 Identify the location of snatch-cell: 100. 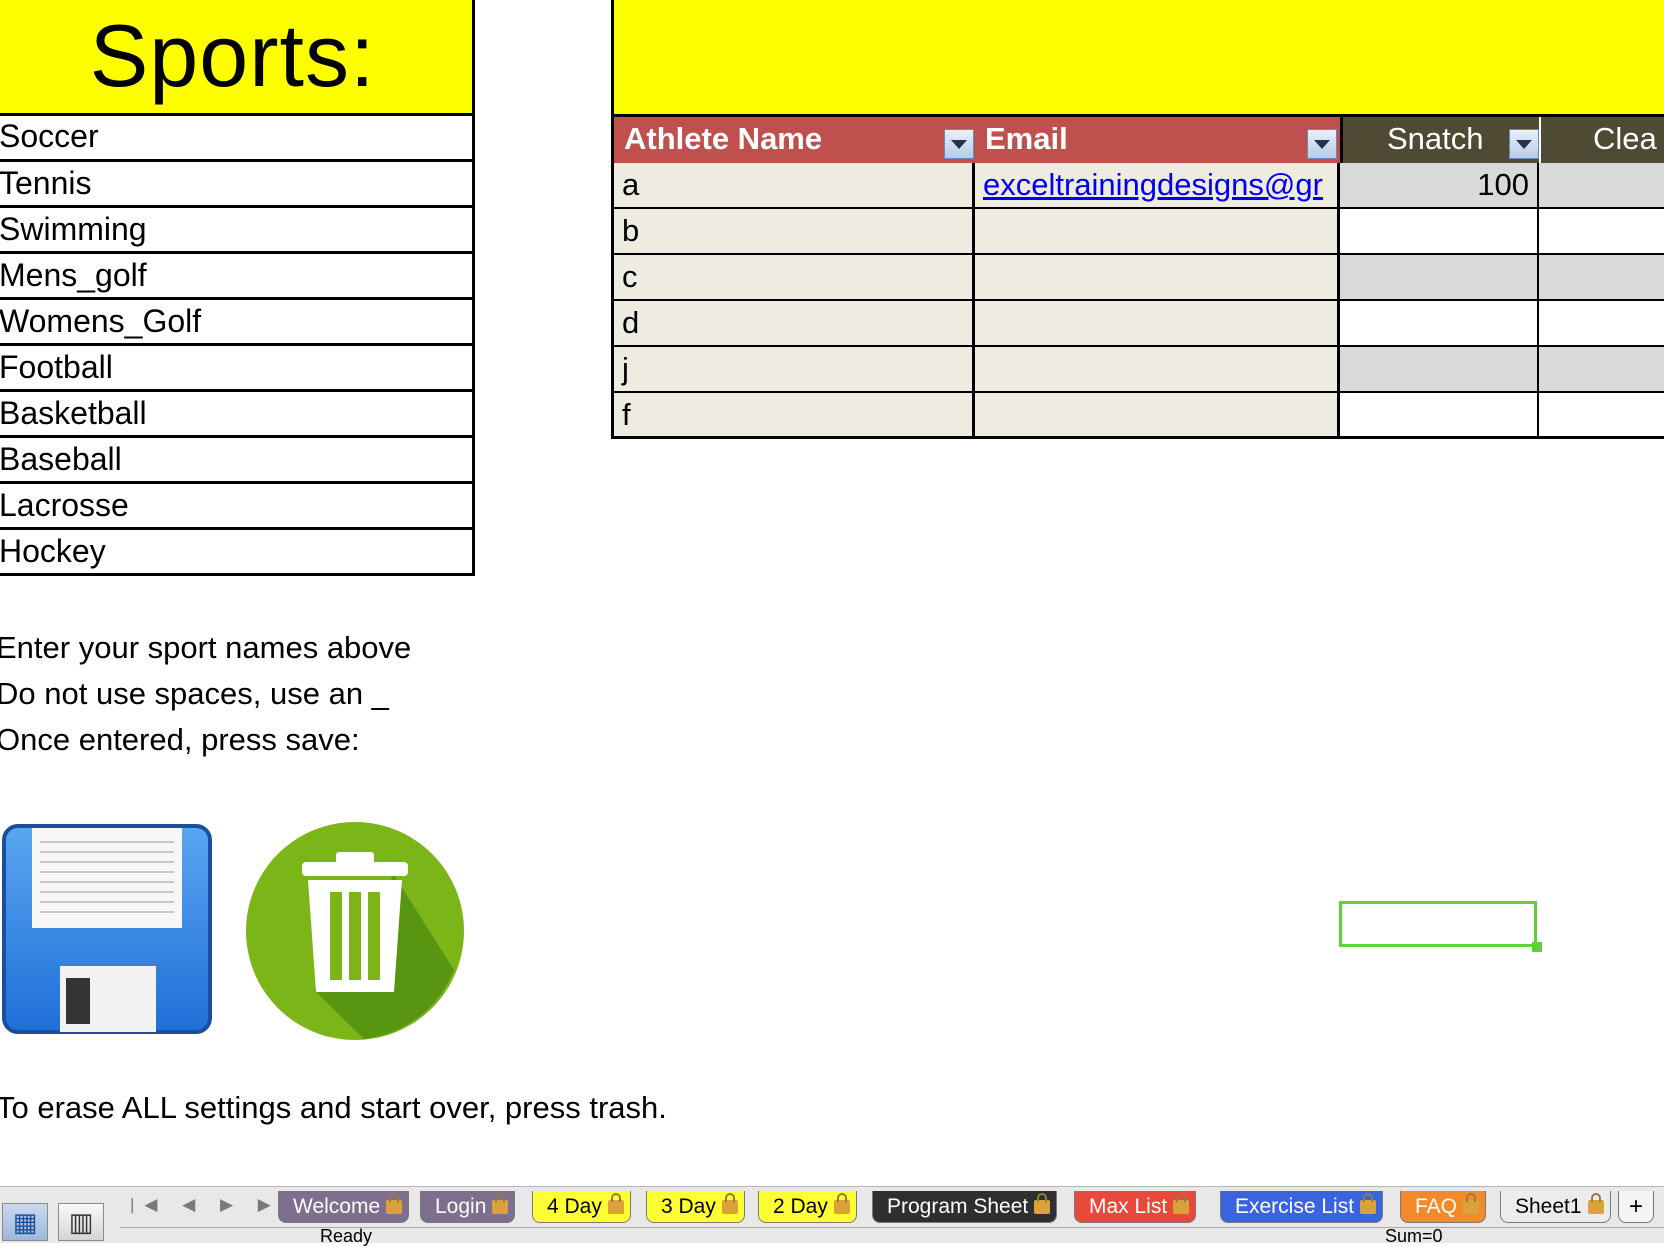
(1439, 186).